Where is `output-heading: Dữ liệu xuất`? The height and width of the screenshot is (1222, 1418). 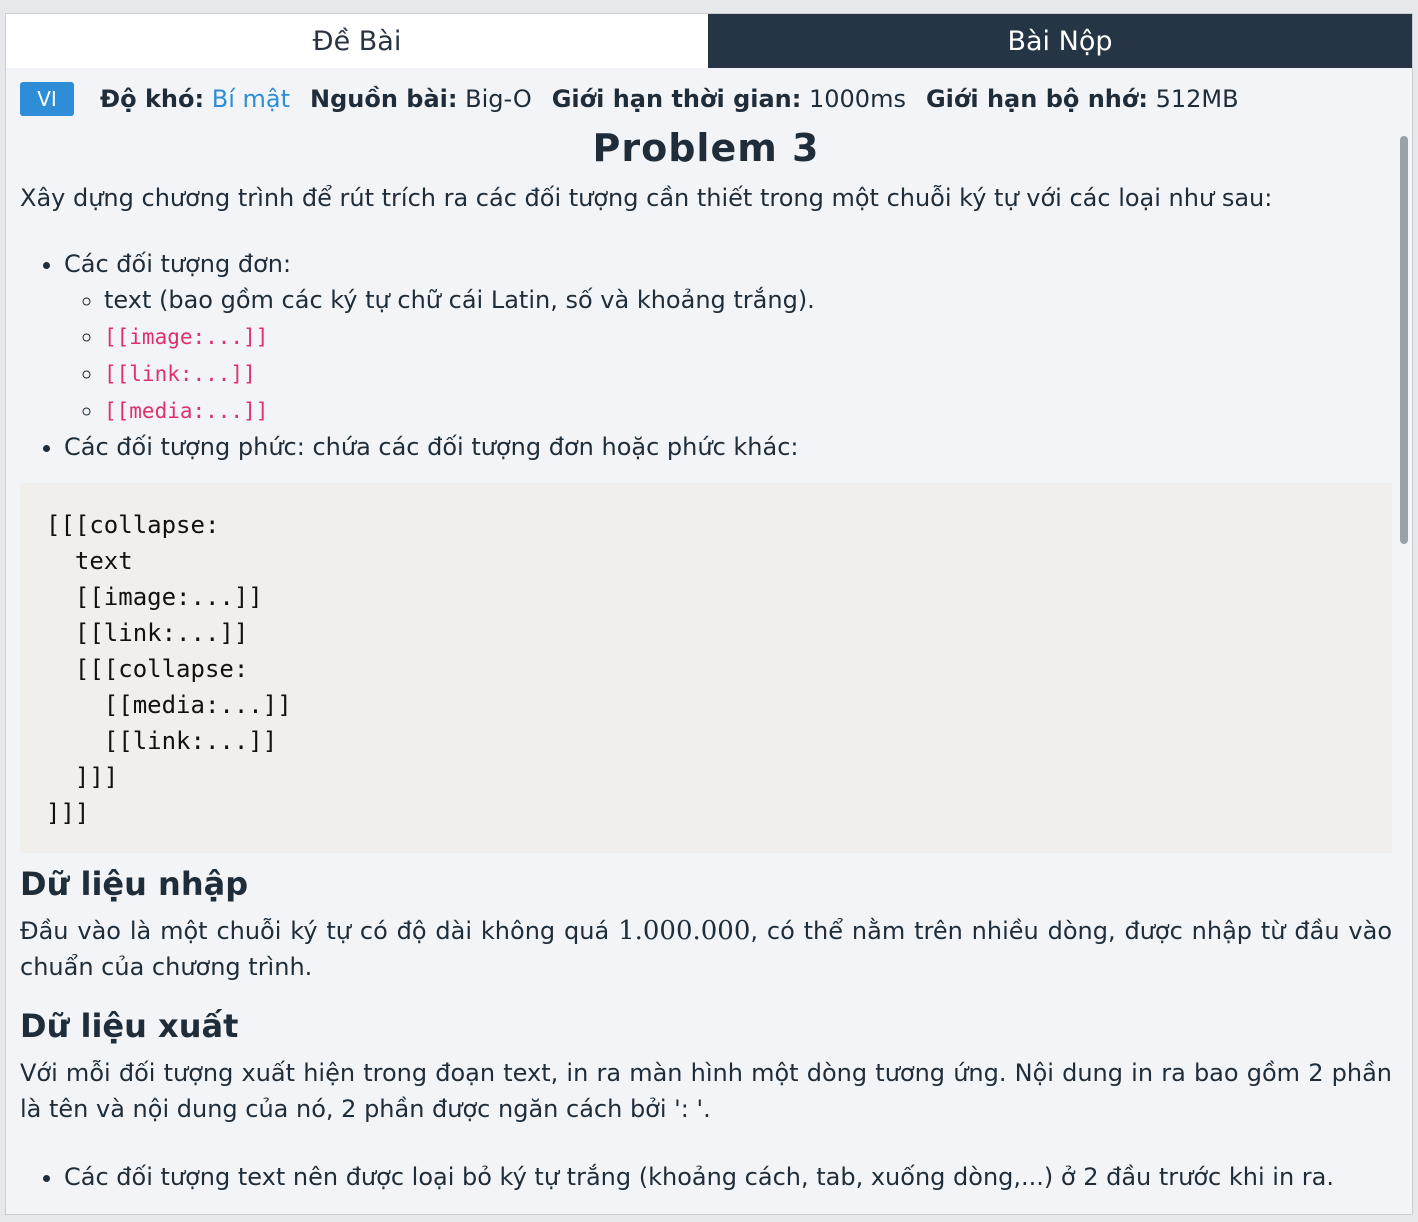
output-heading: Dữ liệu xuất is located at coordinates (129, 1026).